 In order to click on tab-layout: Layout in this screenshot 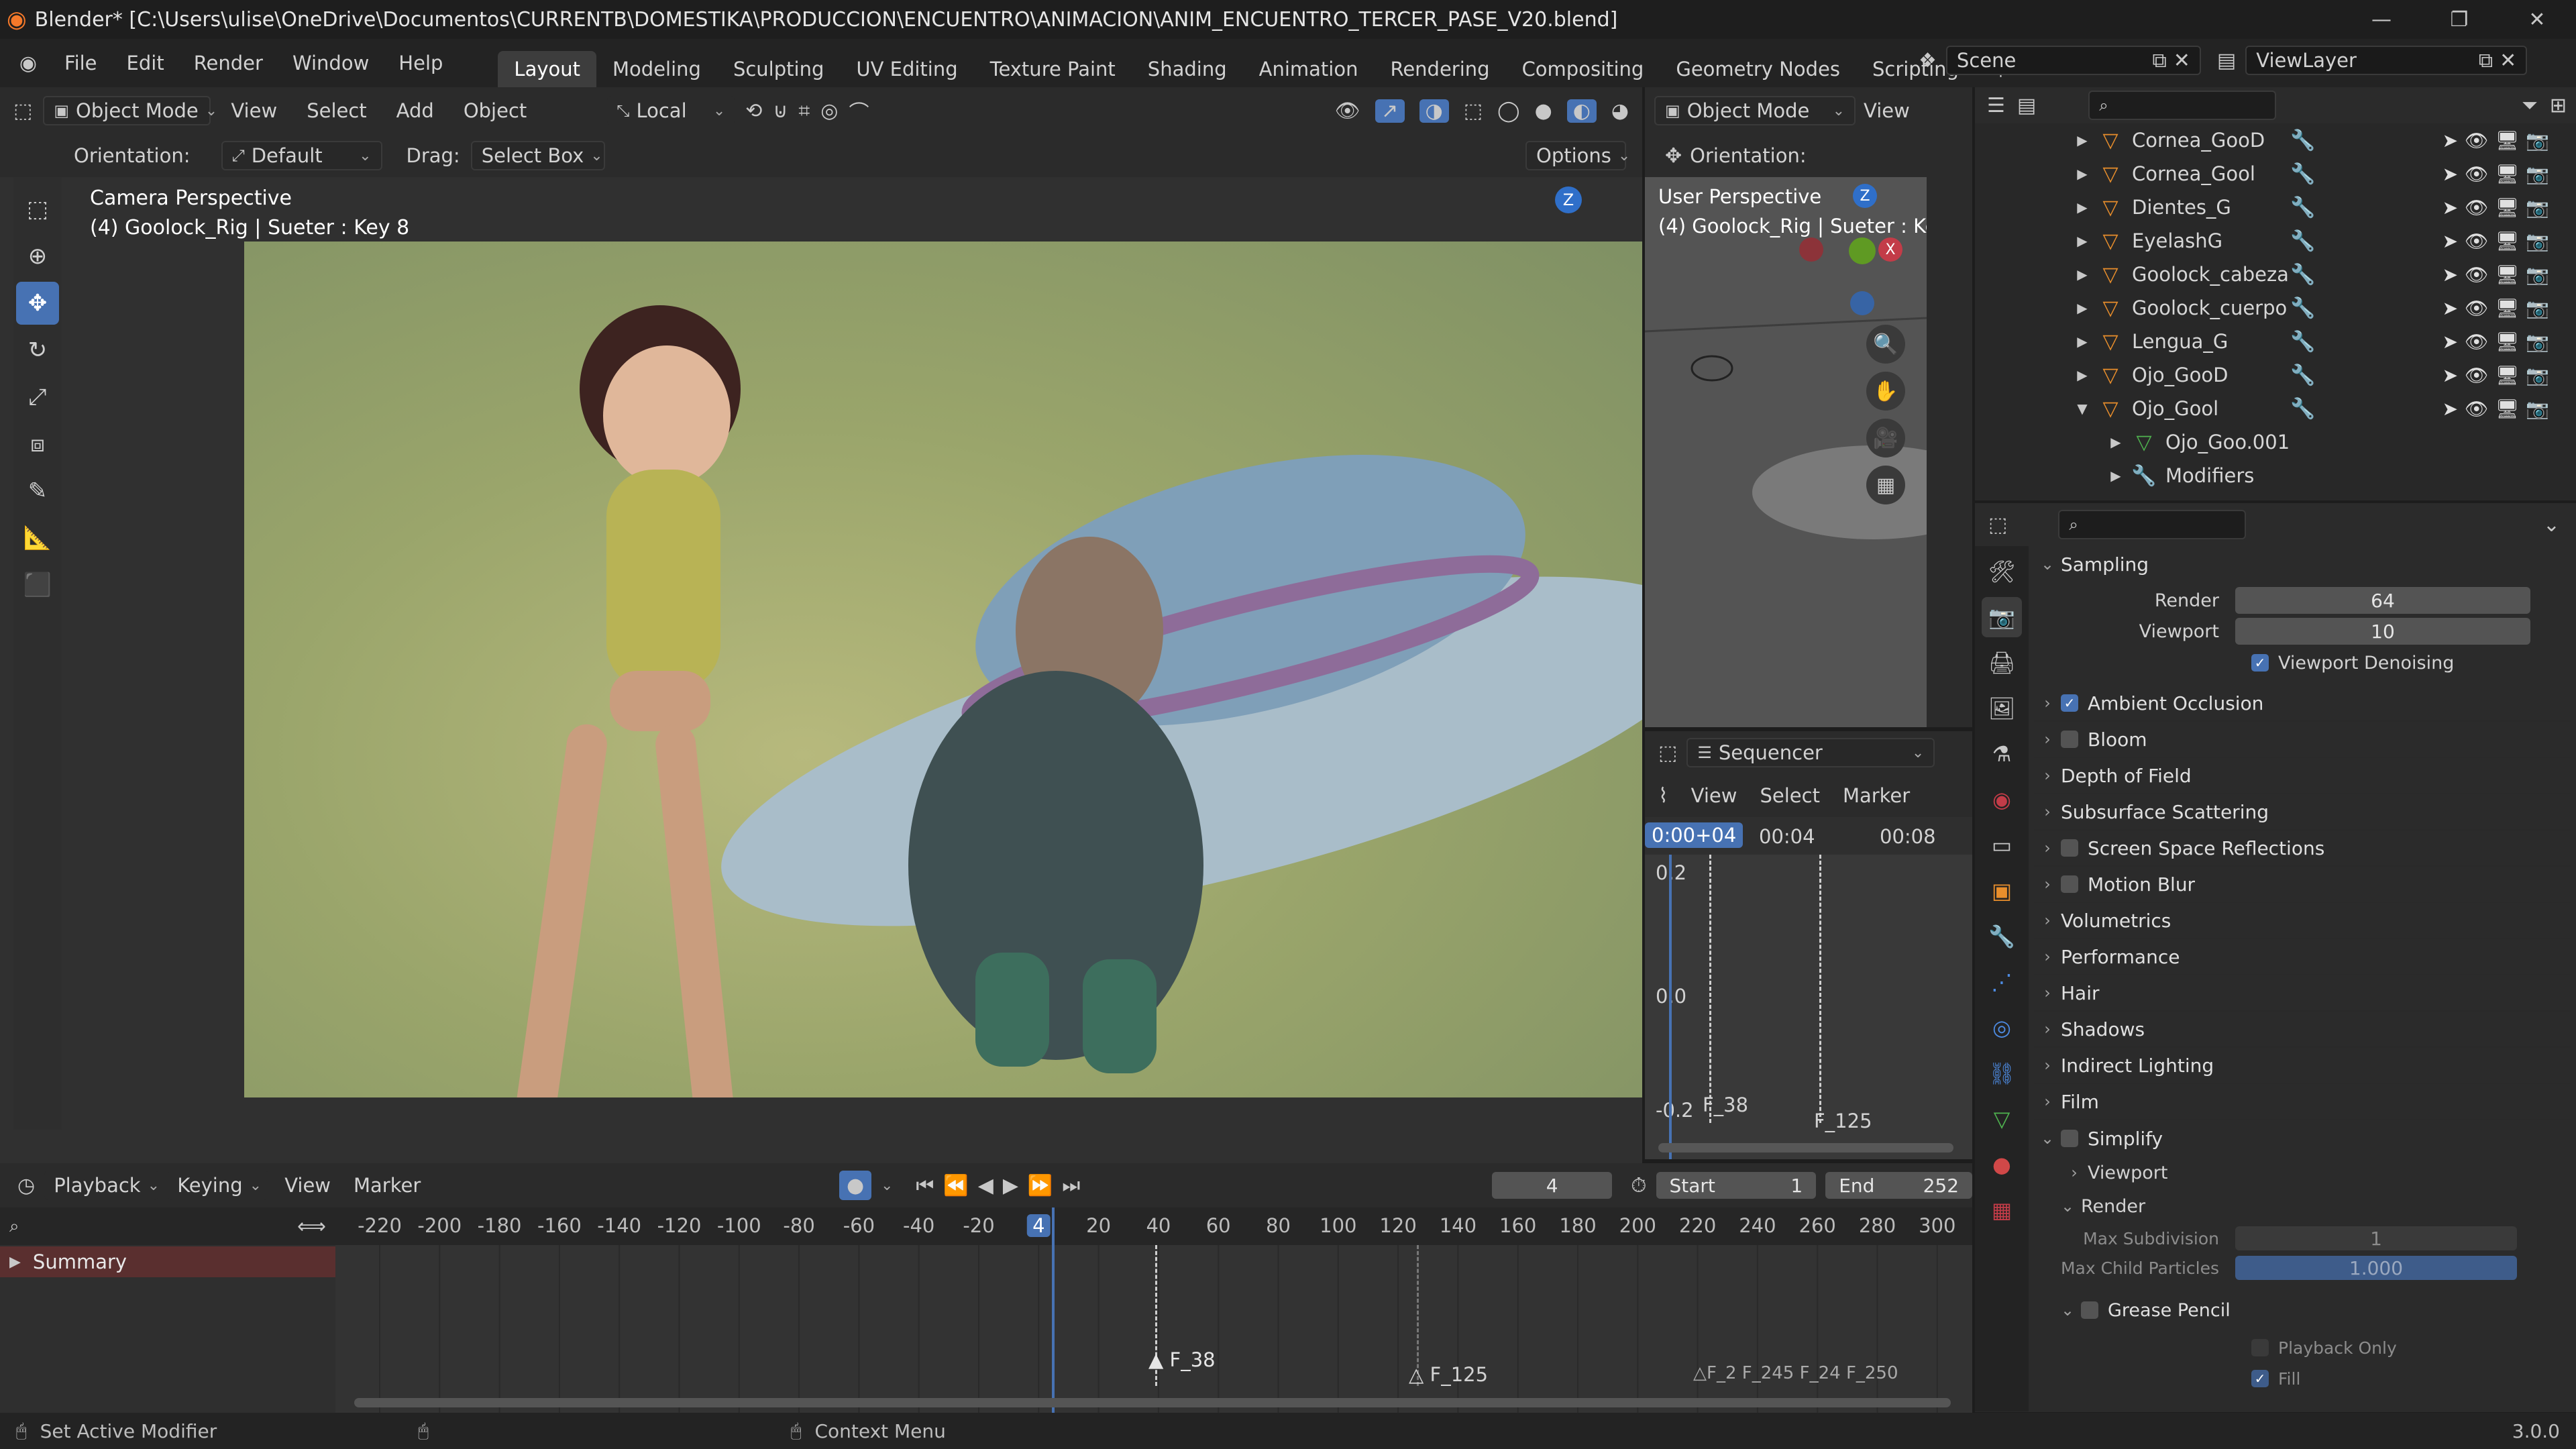, I will do `click(547, 69)`.